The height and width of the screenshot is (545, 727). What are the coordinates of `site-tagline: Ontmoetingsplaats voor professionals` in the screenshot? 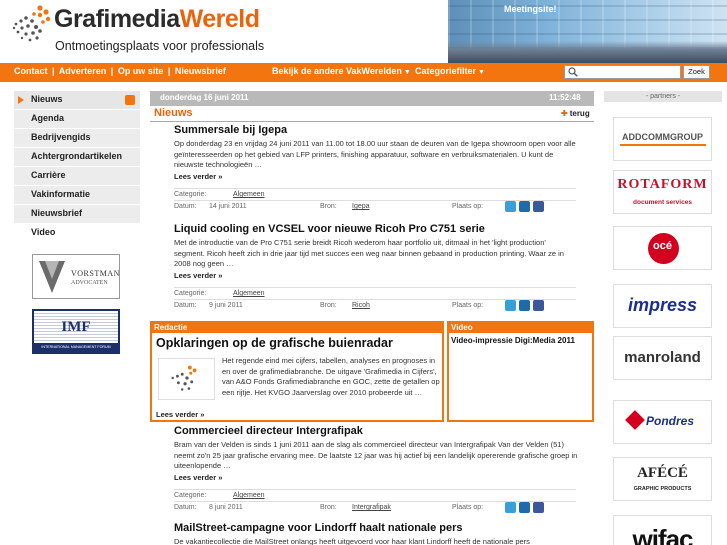 It's located at (160, 46).